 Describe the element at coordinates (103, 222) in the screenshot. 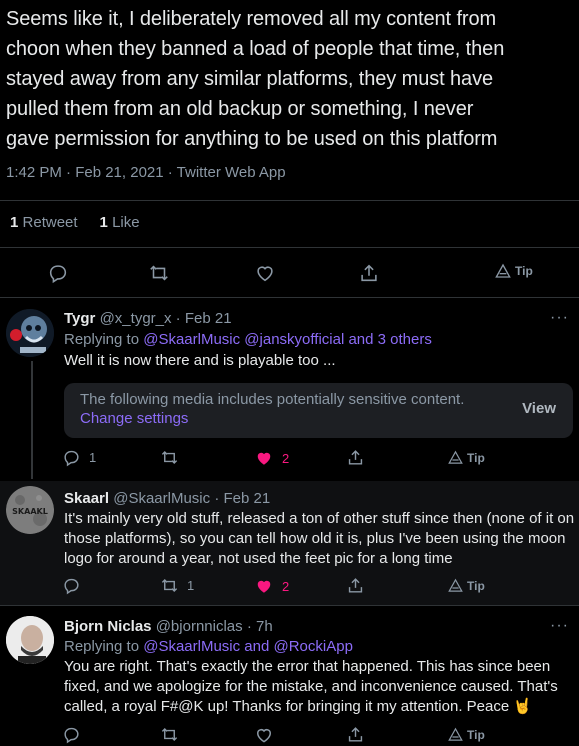

I see `like-count: 1` at that location.